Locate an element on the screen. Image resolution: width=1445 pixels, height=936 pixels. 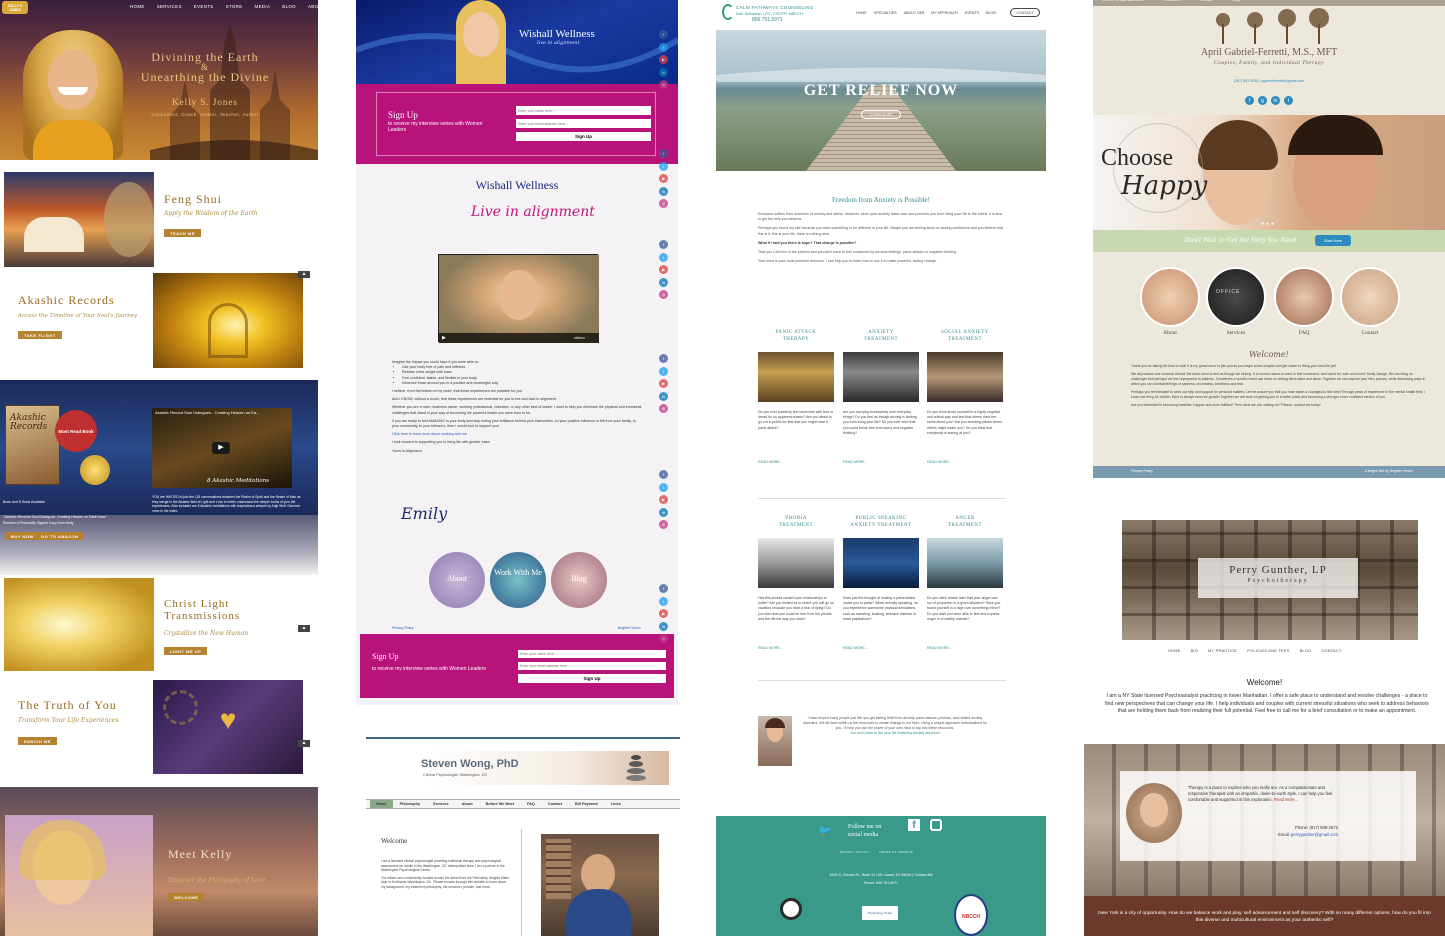
amazon-button: GO TO AMAZON is located at coordinates (60, 536).